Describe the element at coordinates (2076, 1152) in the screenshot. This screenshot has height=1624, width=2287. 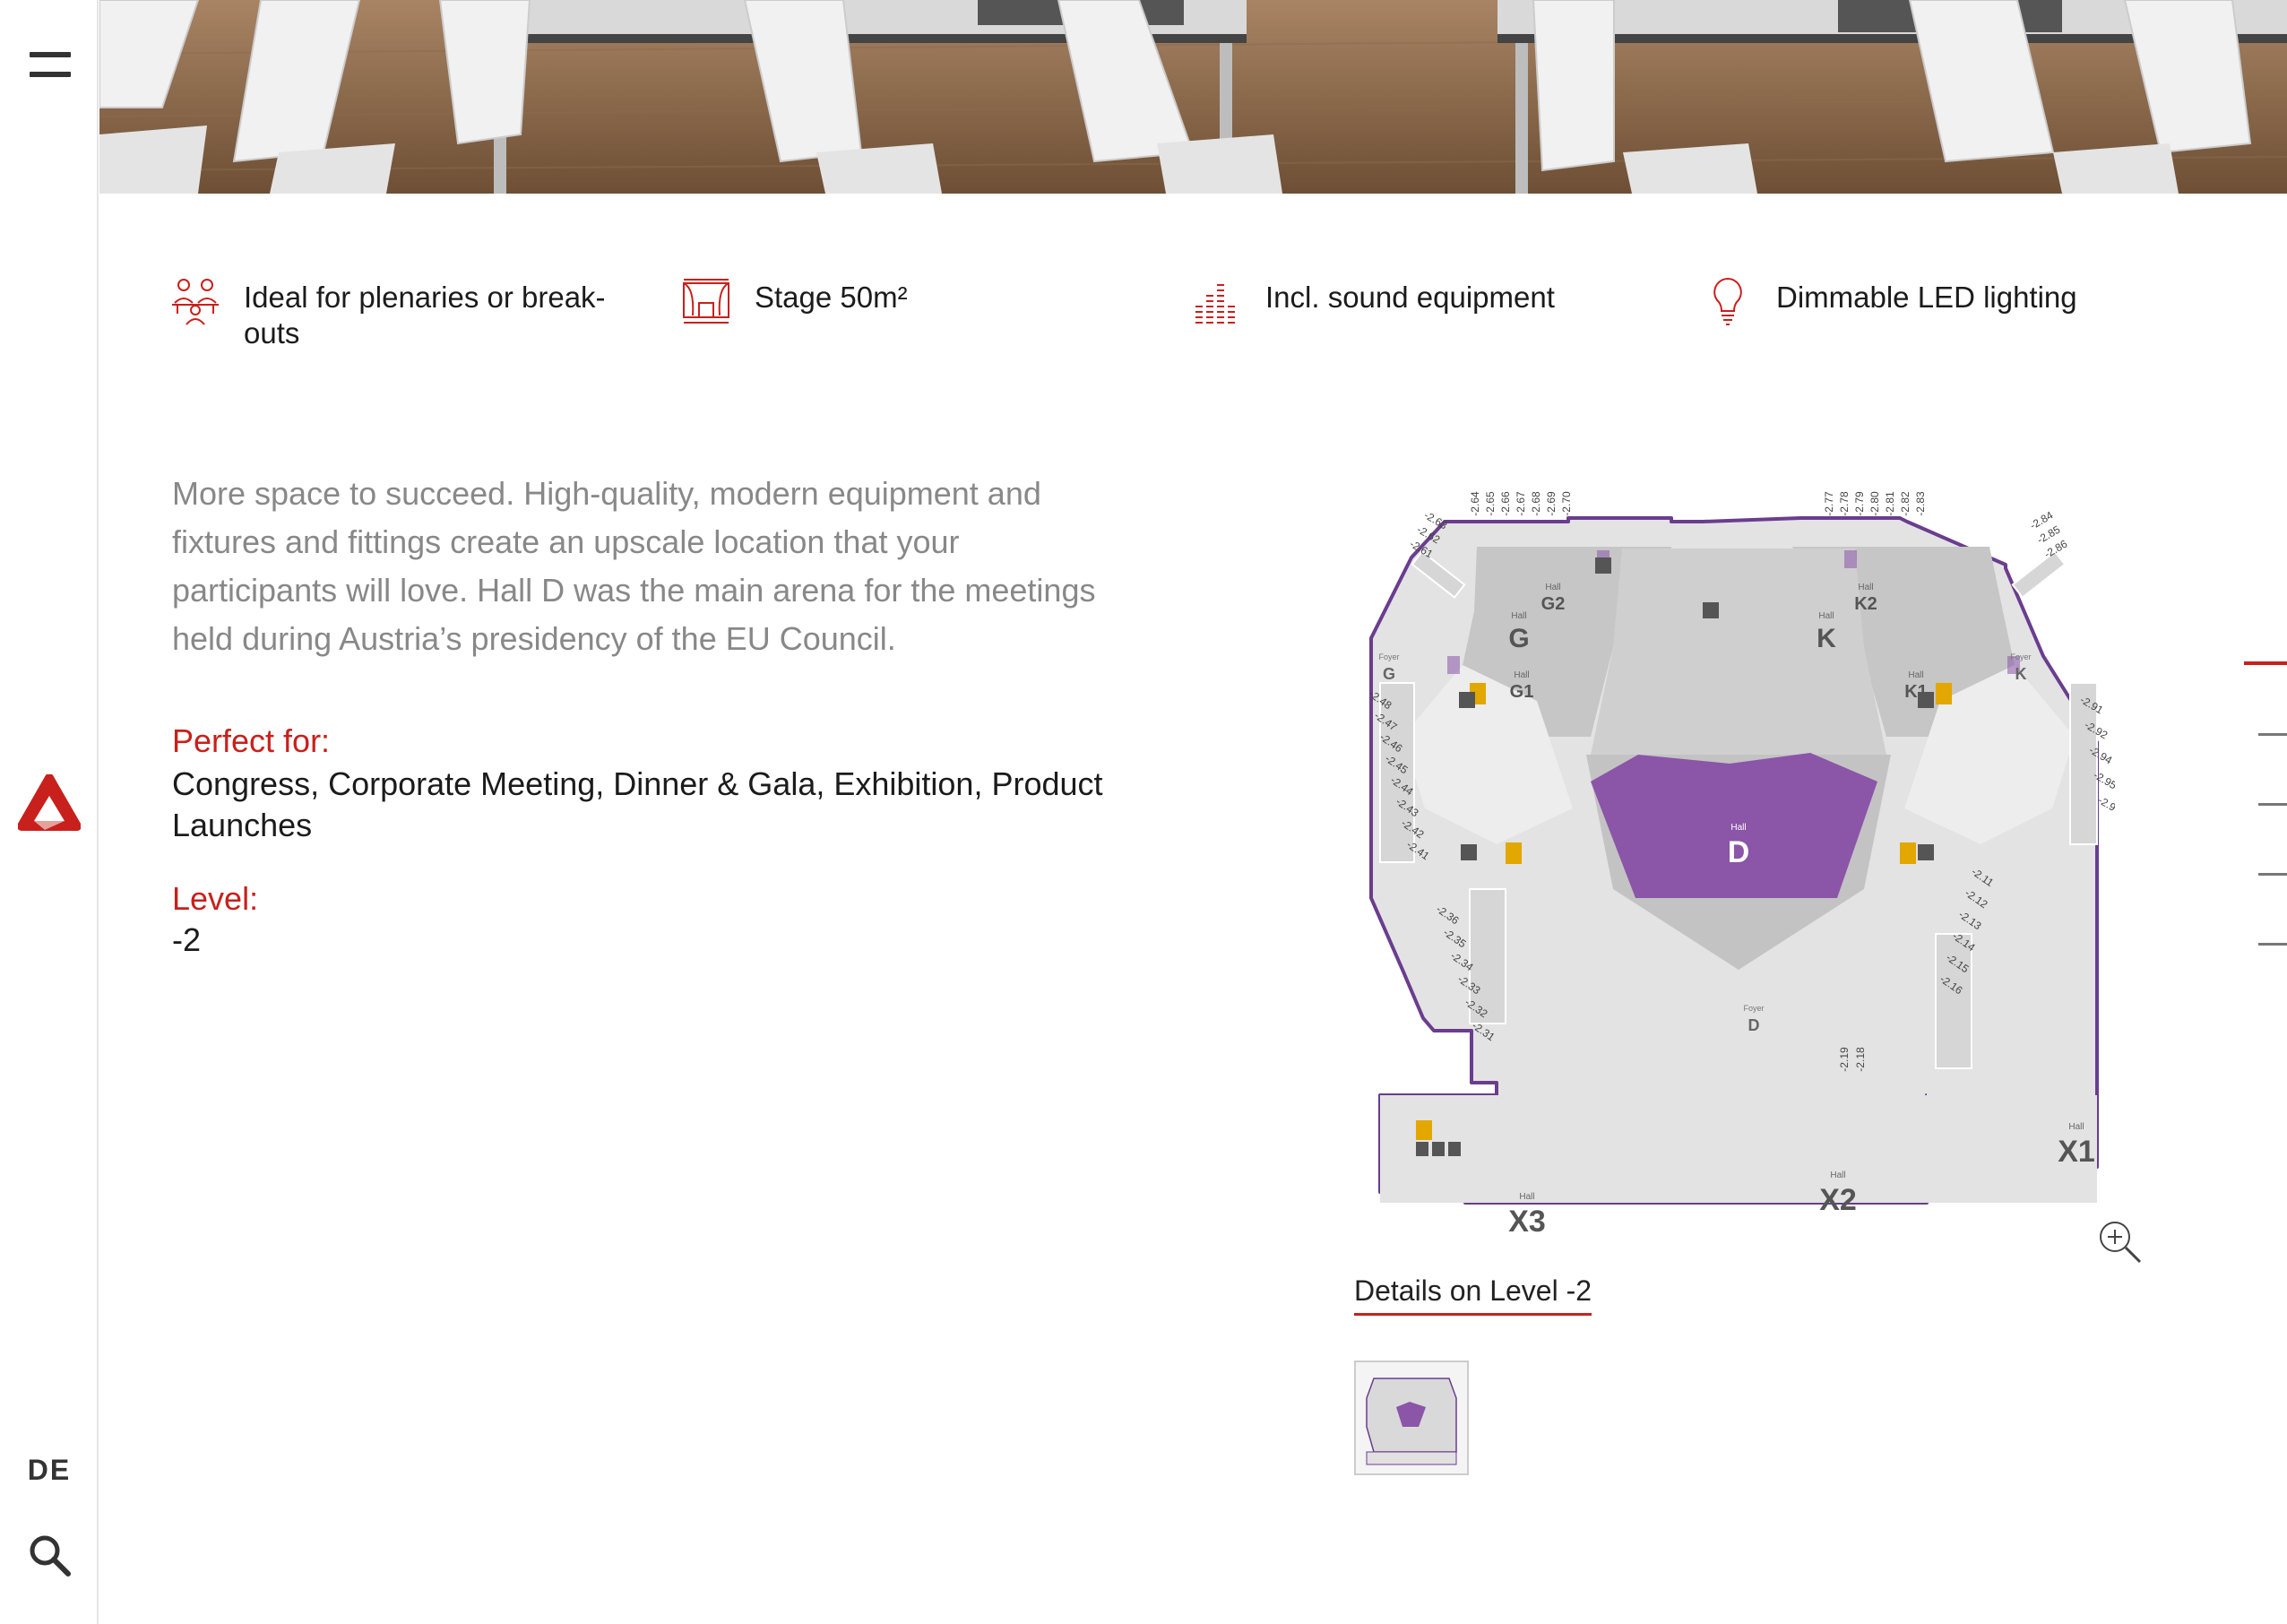
I see `hall-label-x1: X1` at that location.